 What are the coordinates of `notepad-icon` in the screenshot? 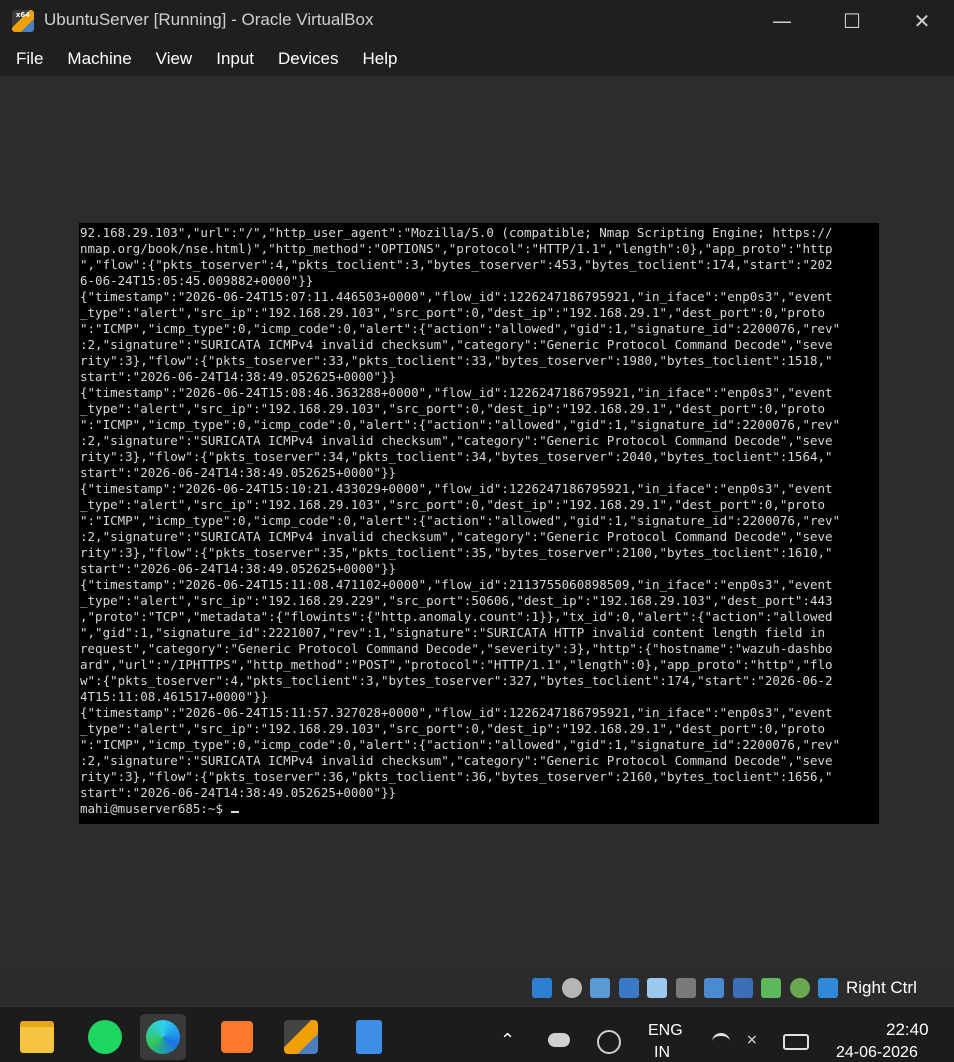 It's located at (369, 1037).